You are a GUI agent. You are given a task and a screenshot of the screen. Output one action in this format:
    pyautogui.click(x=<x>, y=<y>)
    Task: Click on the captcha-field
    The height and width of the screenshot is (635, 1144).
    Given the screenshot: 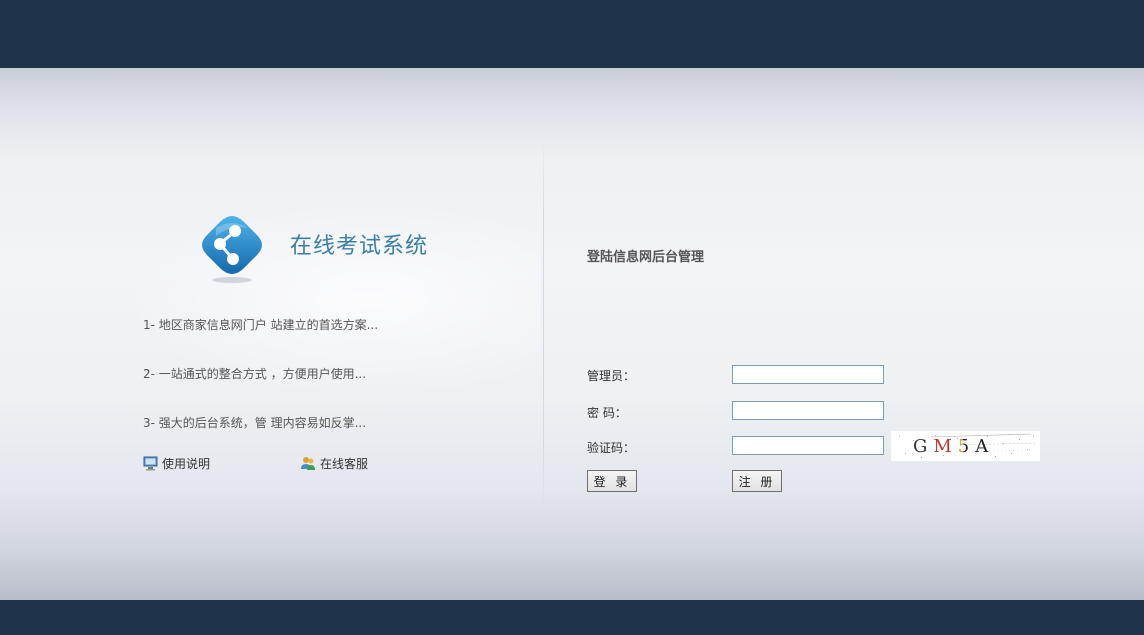 What is the action you would take?
    pyautogui.click(x=808, y=445)
    